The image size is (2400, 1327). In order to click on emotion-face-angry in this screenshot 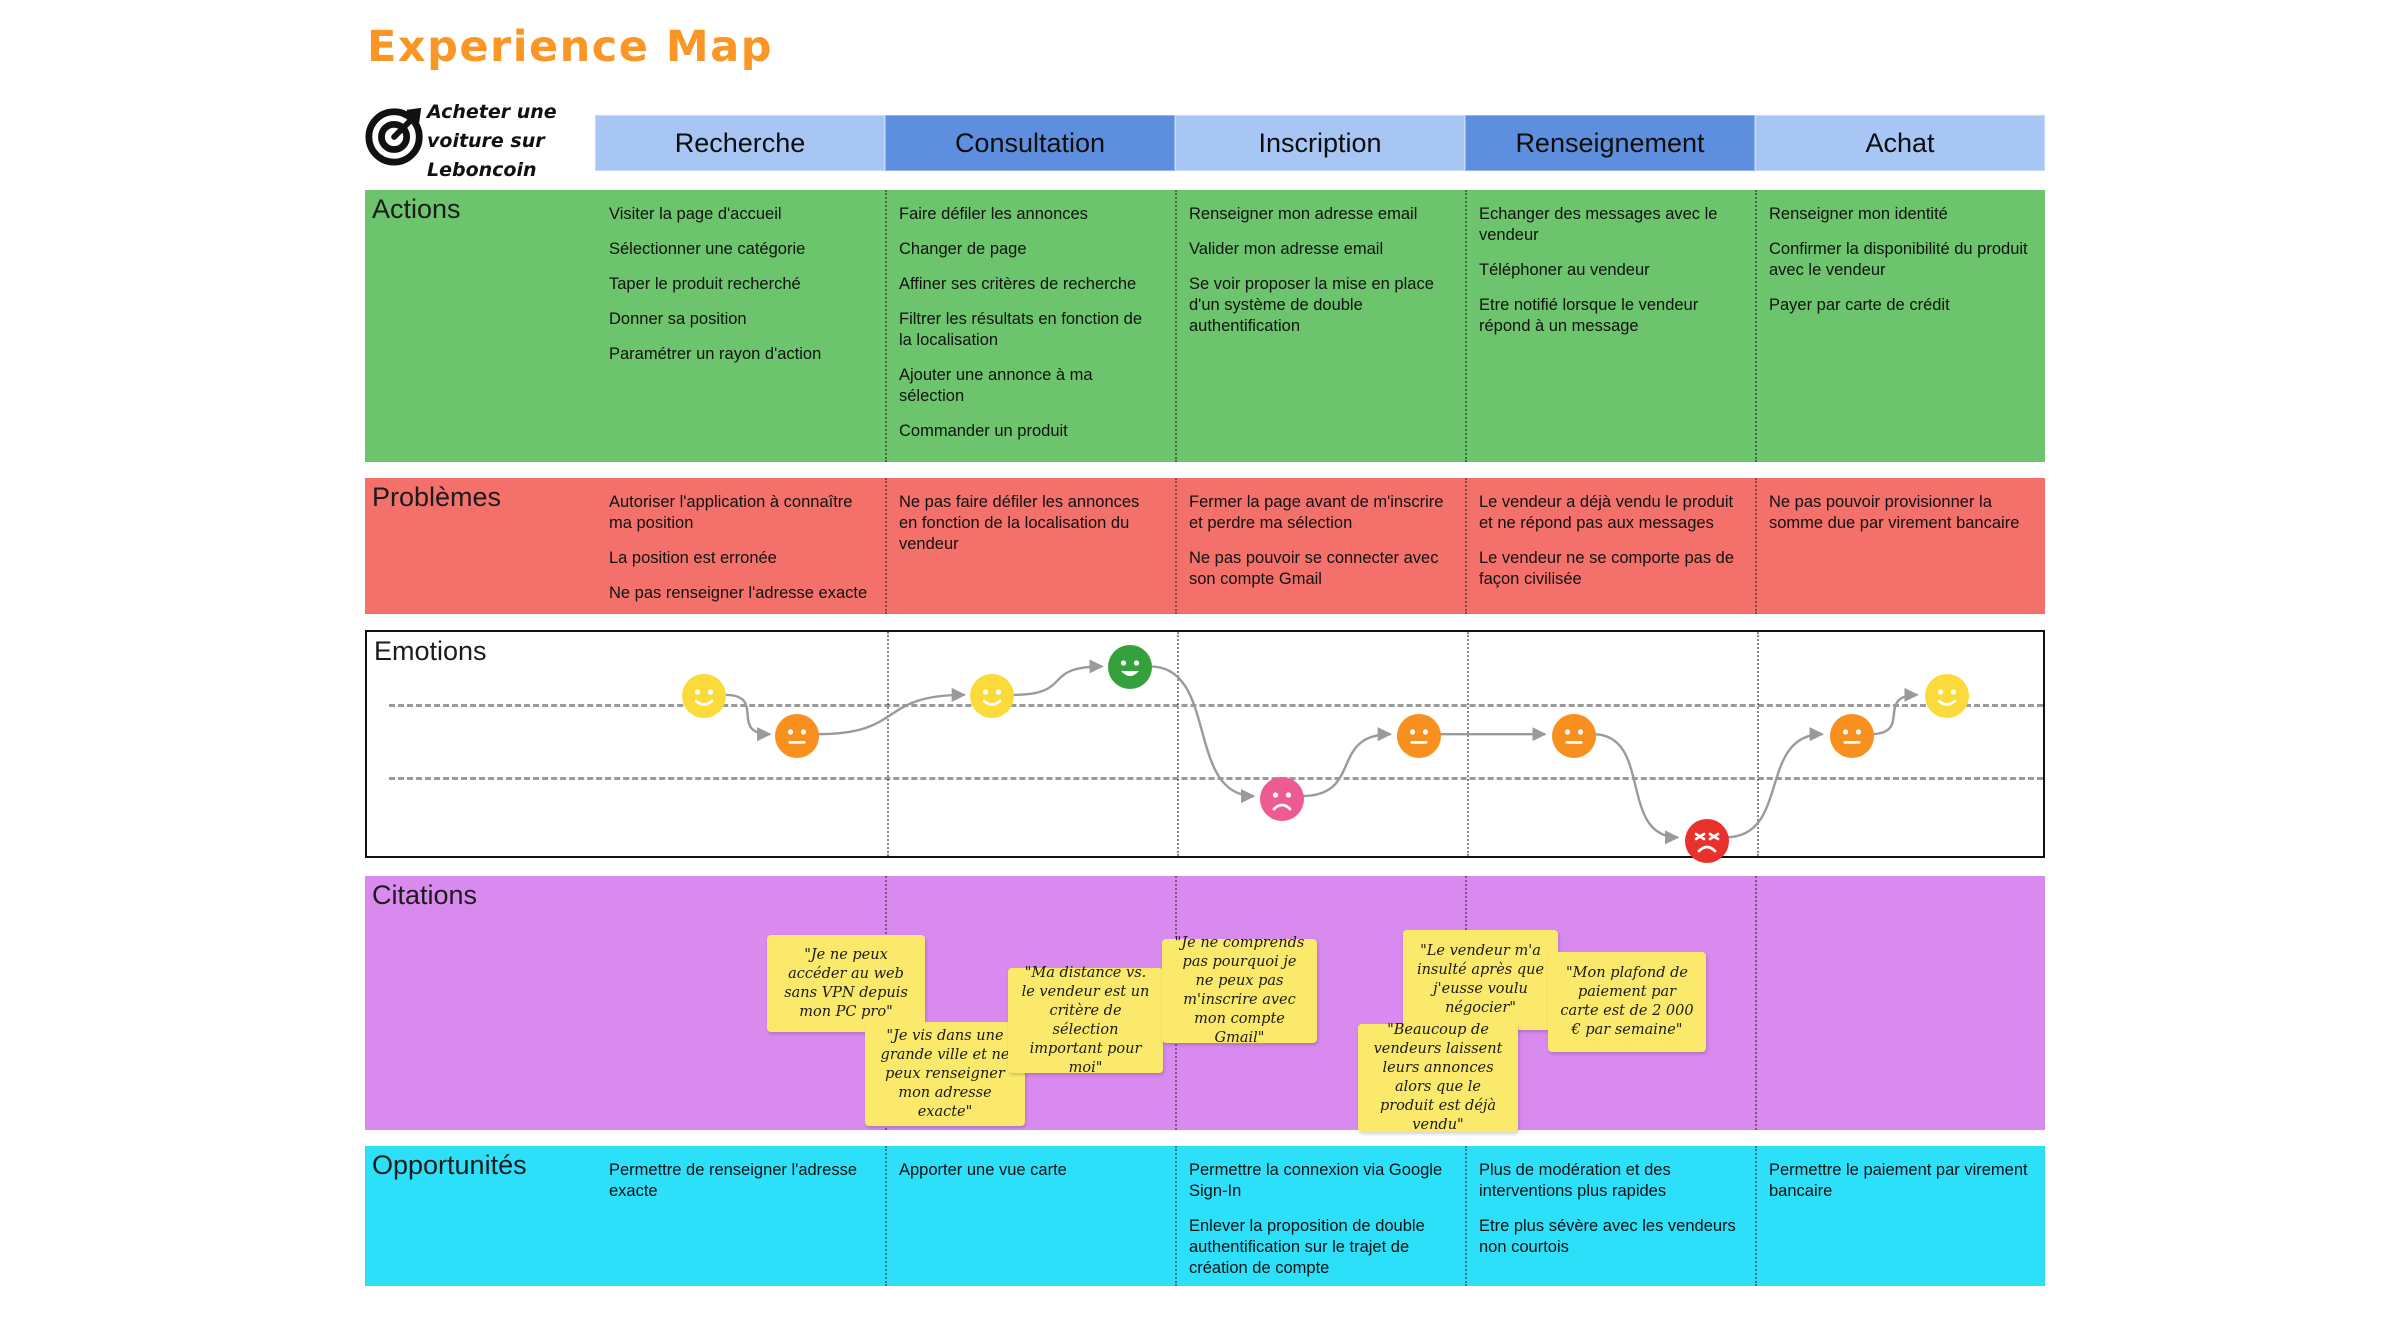, I will do `click(1707, 841)`.